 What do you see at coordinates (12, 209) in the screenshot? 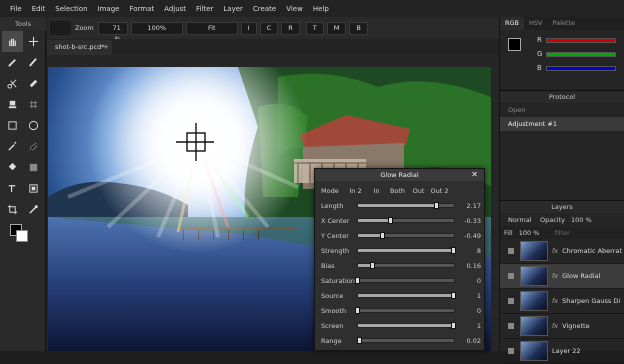
I see `tool-crop` at bounding box center [12, 209].